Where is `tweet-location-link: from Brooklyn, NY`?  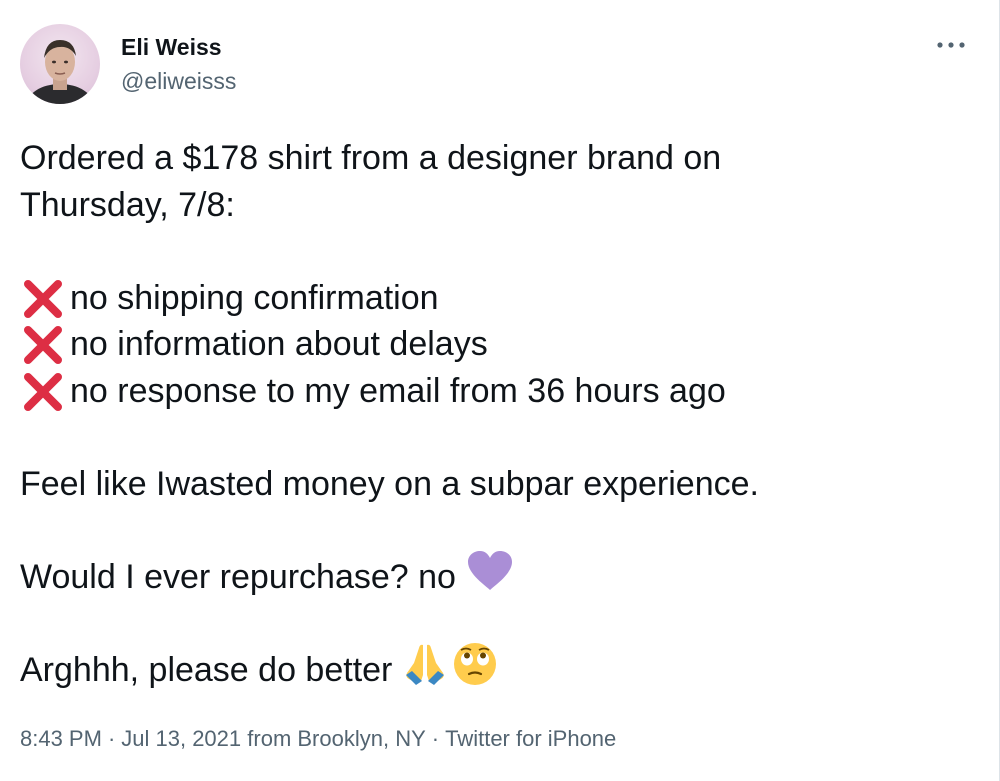 tweet-location-link: from Brooklyn, NY is located at coordinates (336, 738).